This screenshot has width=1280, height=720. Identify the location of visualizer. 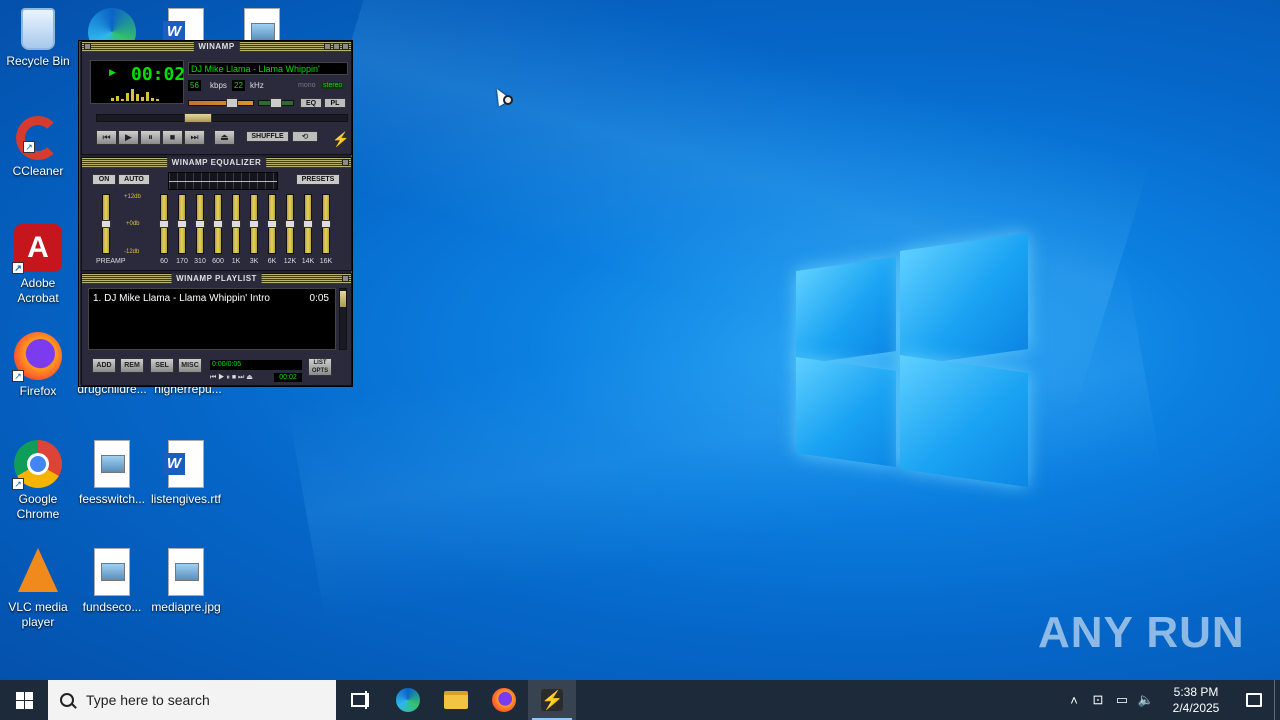
(146, 95).